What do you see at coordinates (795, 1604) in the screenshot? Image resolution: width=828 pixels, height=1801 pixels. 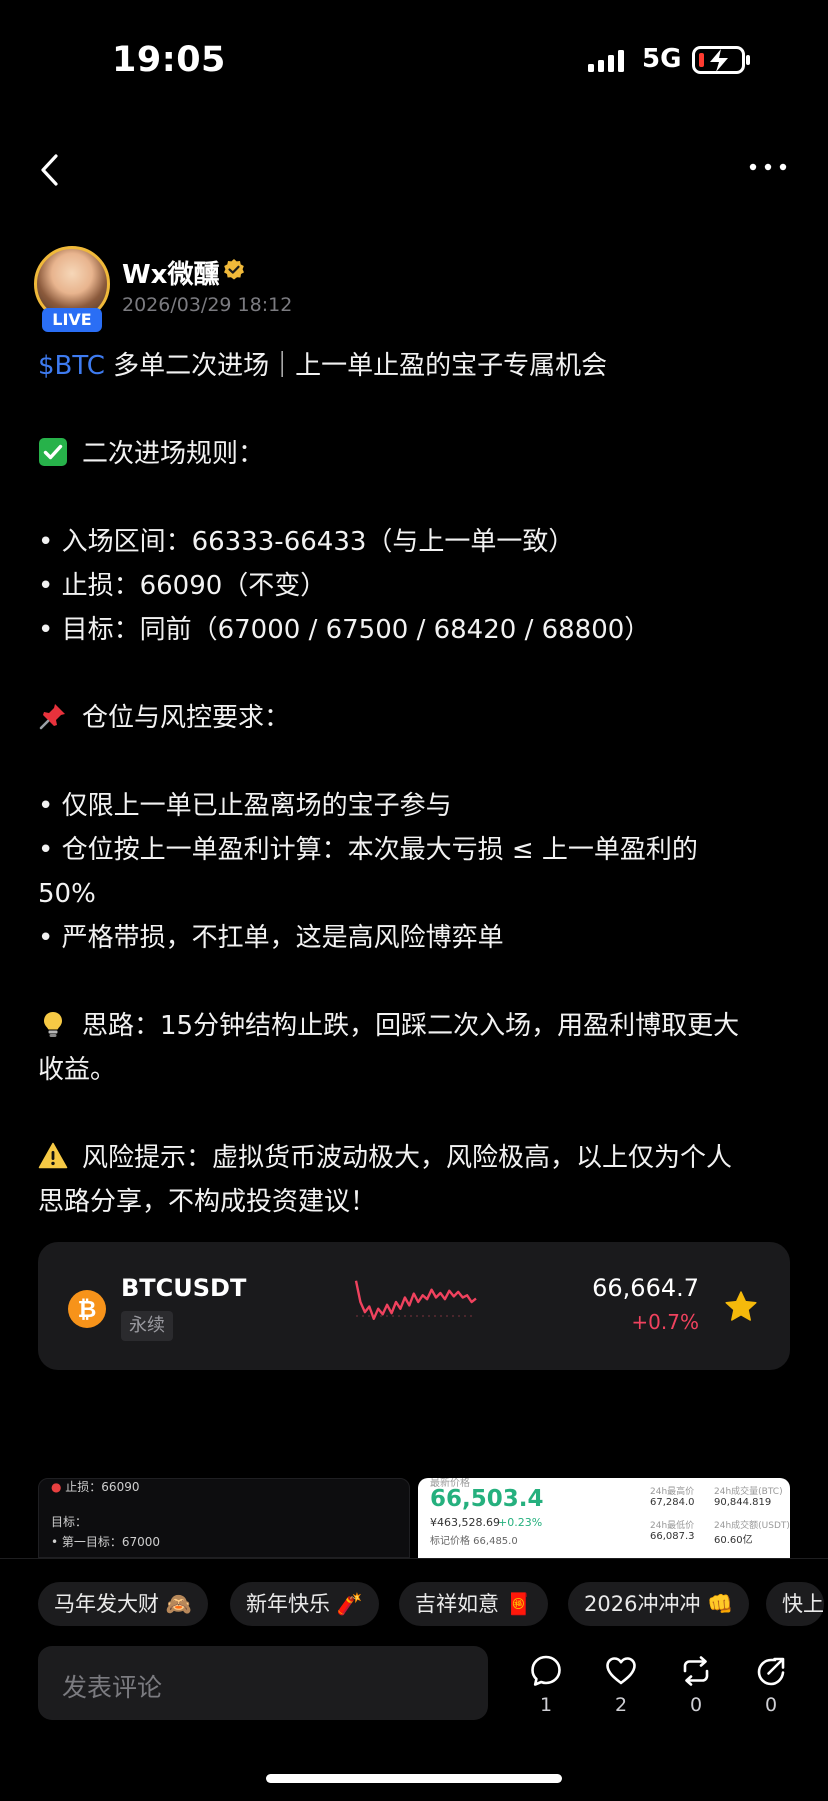 I see `quick-reply-5: 快上` at bounding box center [795, 1604].